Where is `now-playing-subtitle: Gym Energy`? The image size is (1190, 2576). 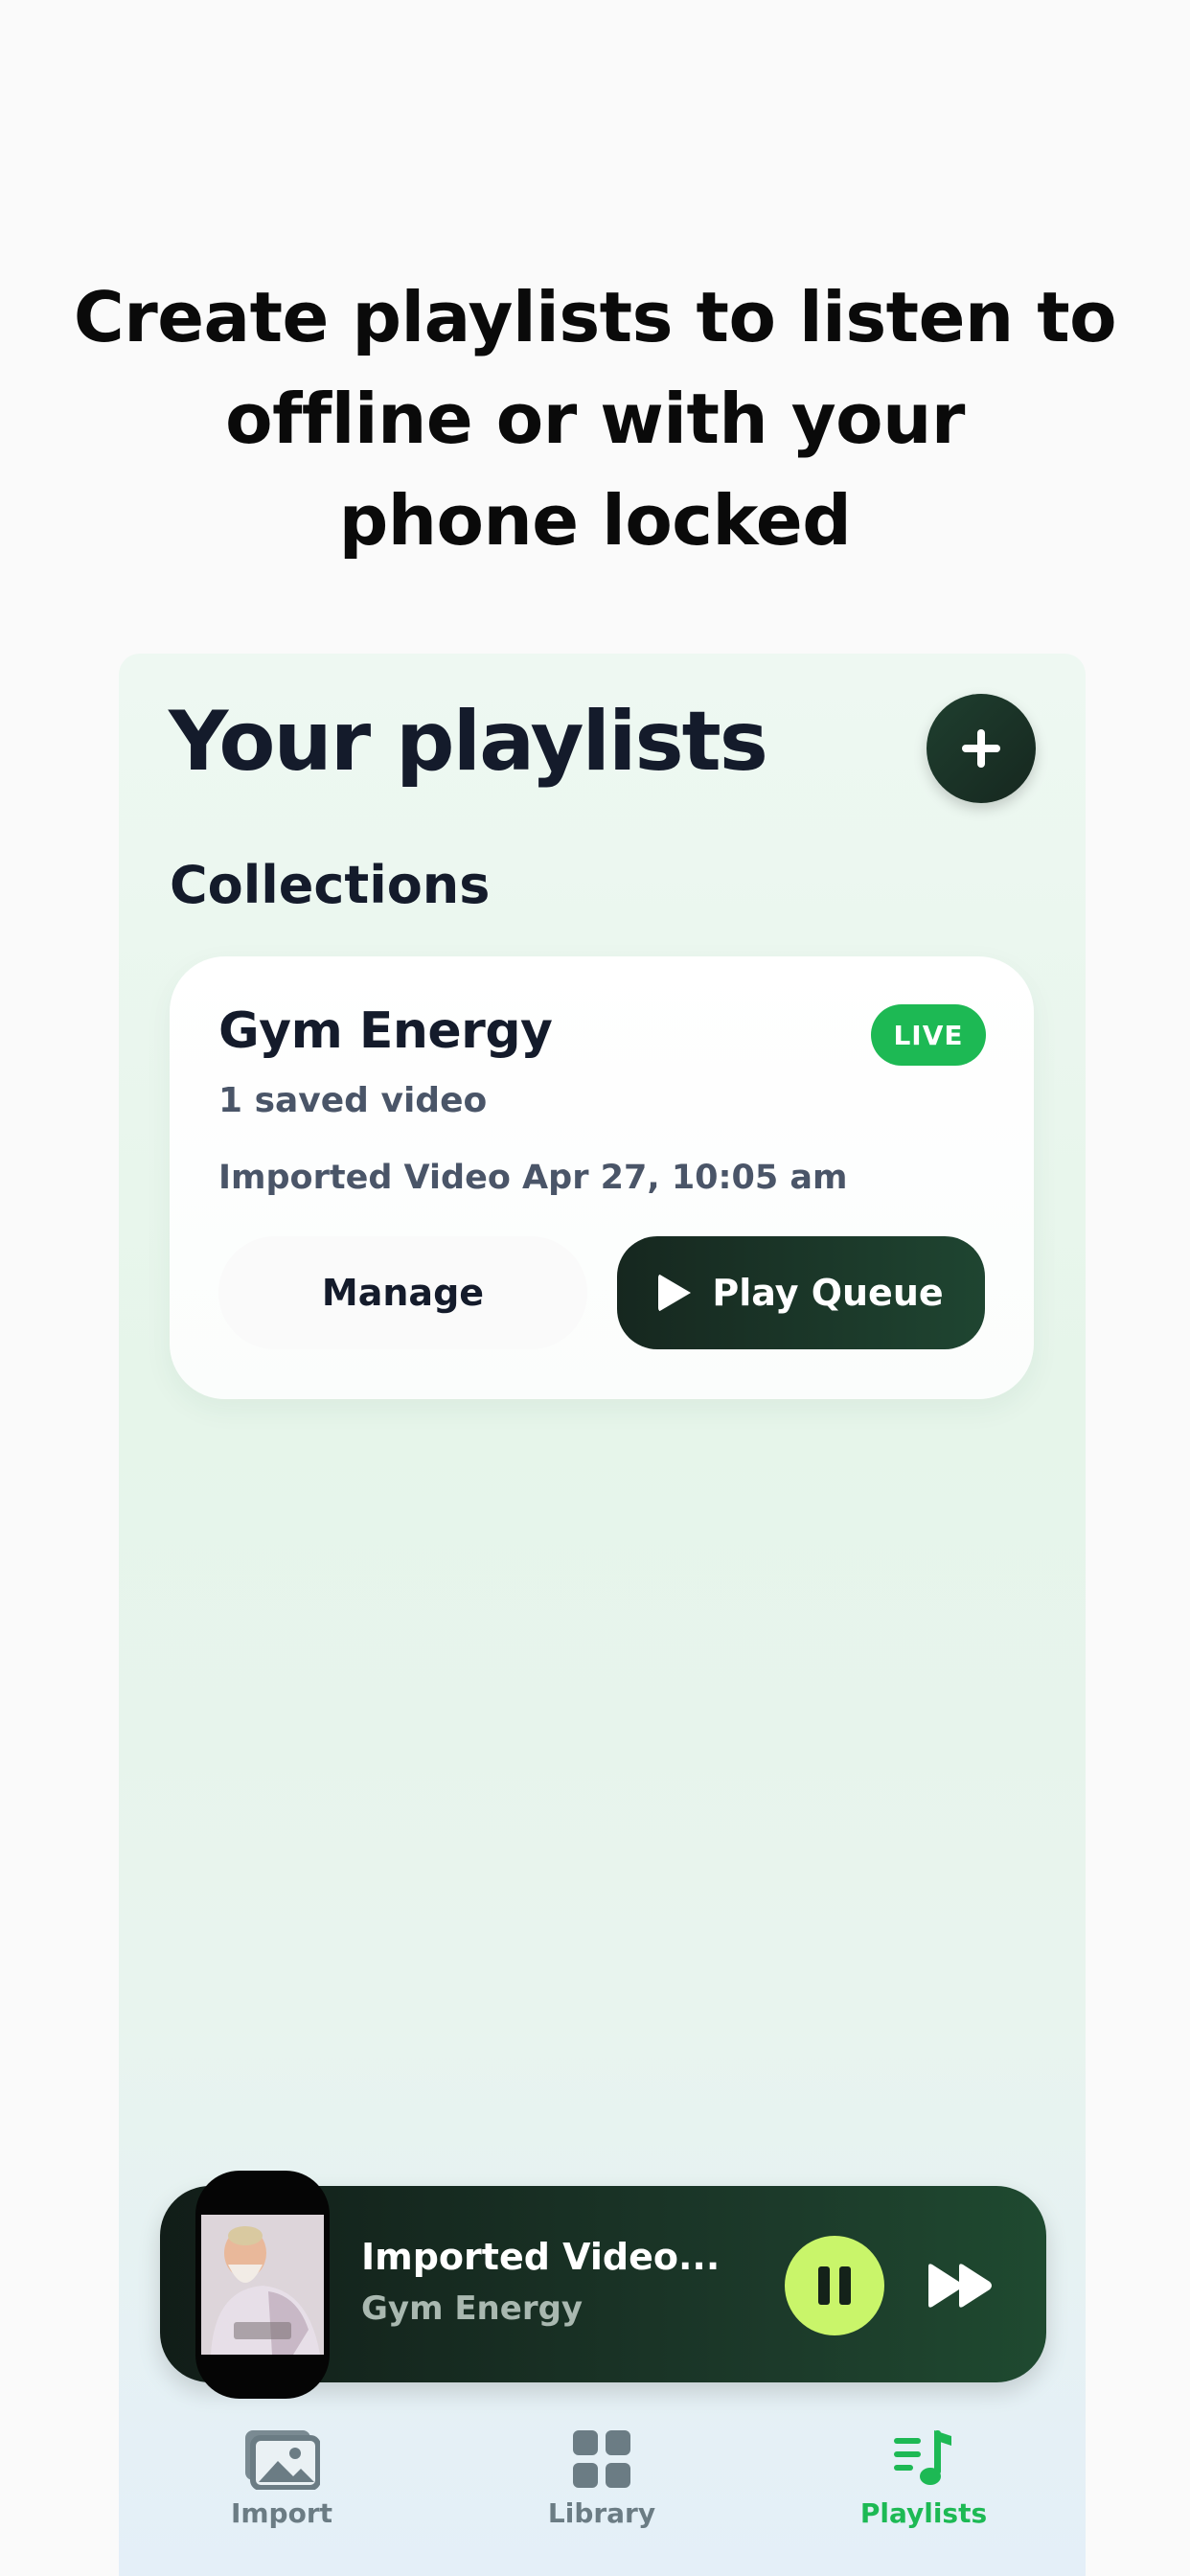
now-playing-subtitle: Gym Energy is located at coordinates (473, 2308).